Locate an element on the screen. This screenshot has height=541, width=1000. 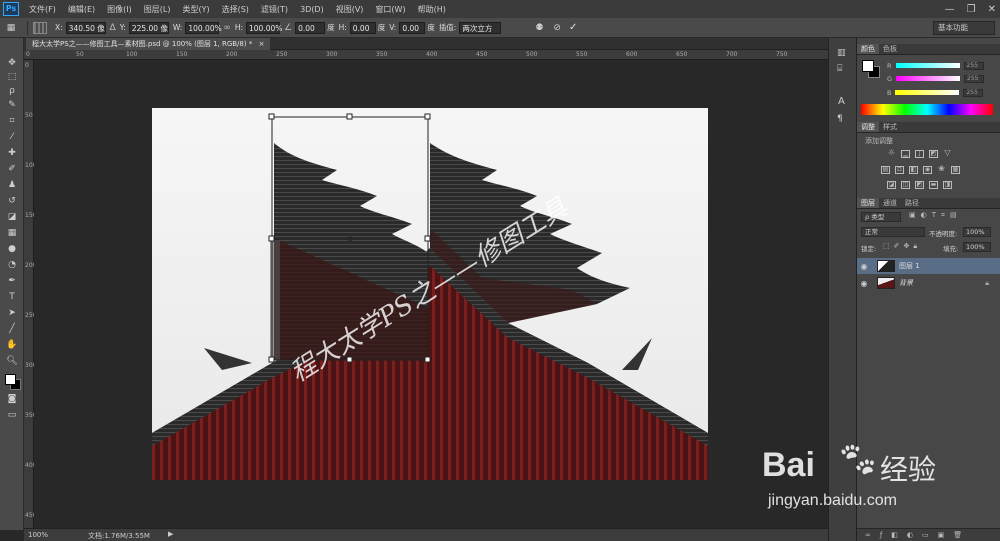
y-field: 225.00 像 is located at coordinates (148, 27).